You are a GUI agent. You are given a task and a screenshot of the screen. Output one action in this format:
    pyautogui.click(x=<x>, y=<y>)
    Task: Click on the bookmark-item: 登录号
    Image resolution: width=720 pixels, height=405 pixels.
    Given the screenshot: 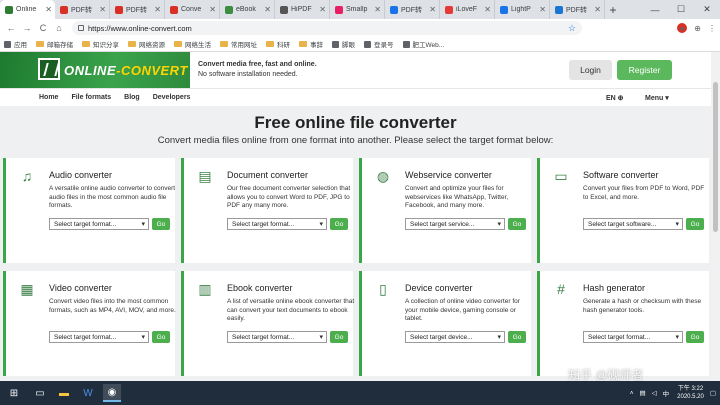 What is the action you would take?
    pyautogui.click(x=379, y=44)
    